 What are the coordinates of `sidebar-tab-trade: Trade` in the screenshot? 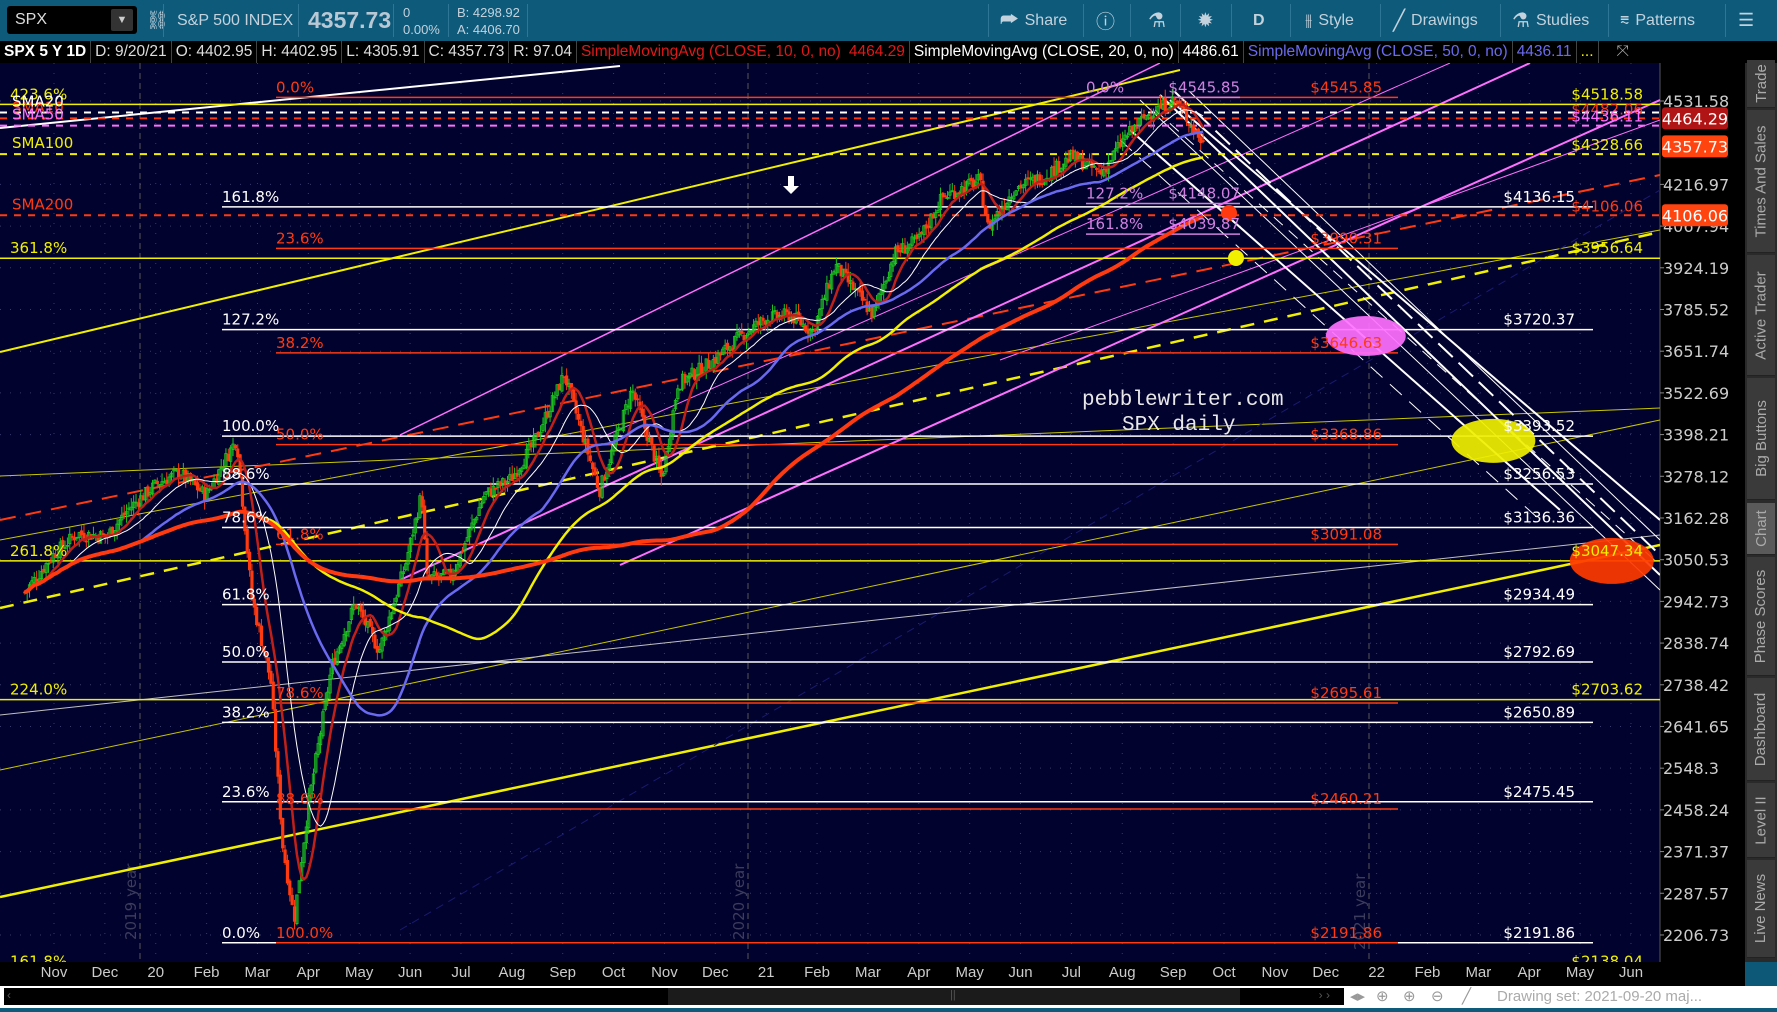 It's located at (1761, 84).